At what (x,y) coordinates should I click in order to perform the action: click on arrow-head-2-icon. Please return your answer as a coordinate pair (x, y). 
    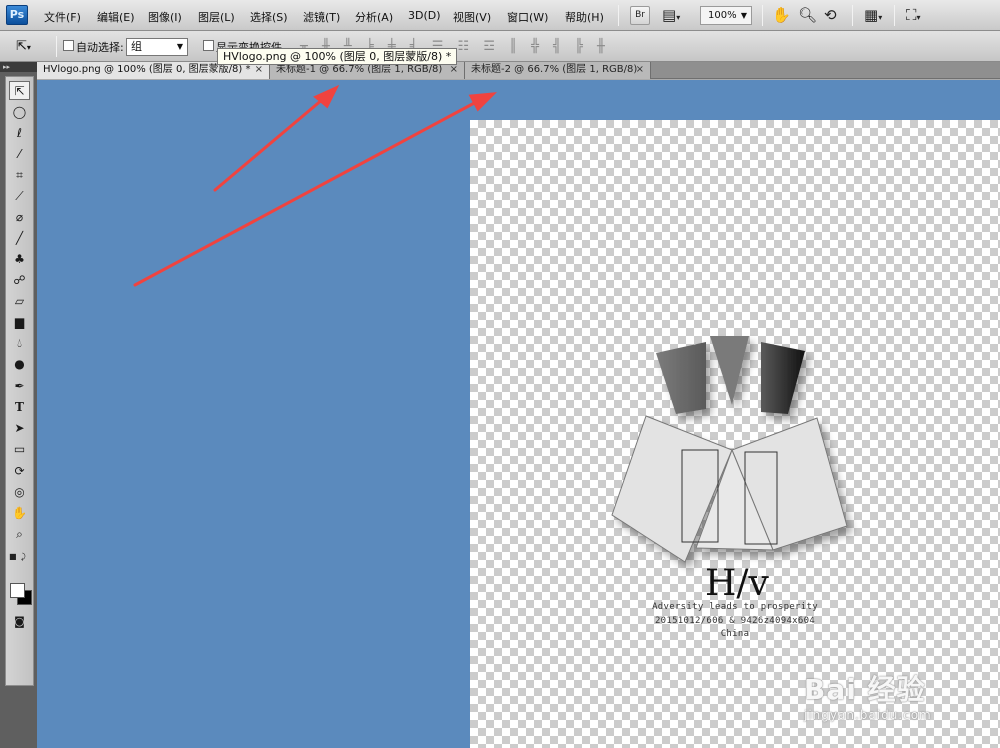
    Looking at the image, I should click on (482, 102).